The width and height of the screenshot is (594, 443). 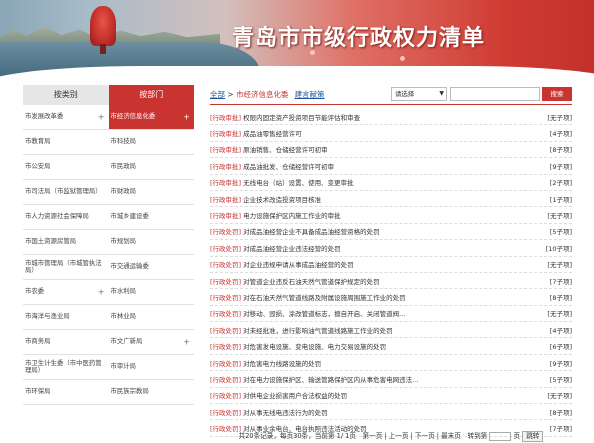 I want to click on item-title: 成品油零售经营许可, so click(x=387, y=133).